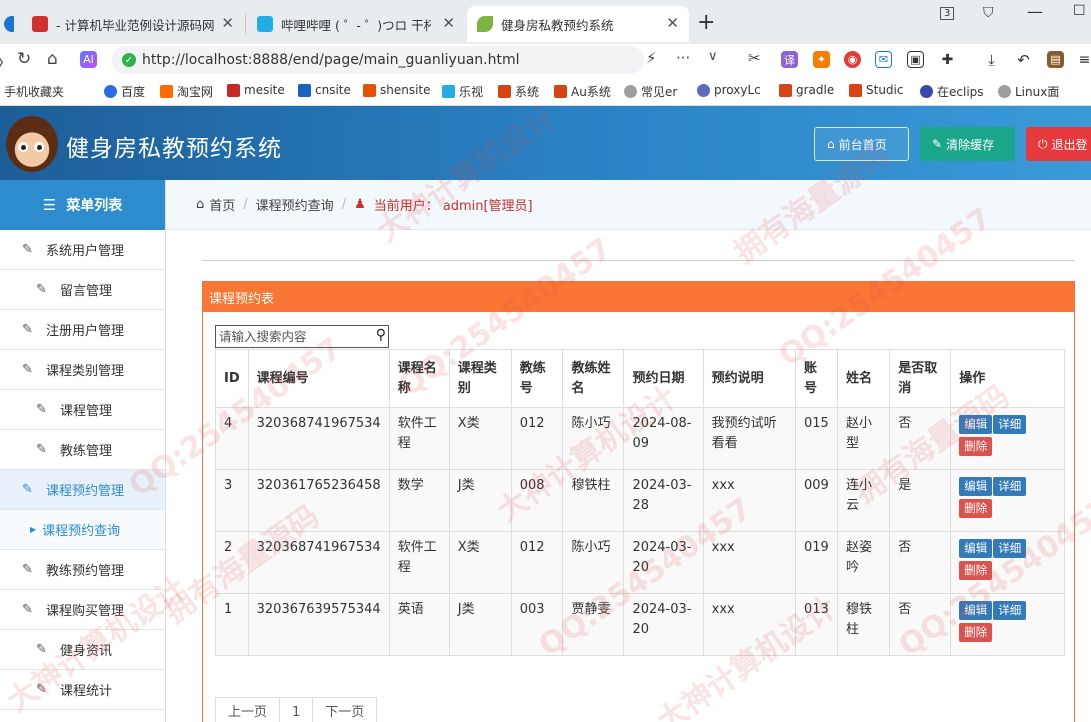  What do you see at coordinates (82, 330) in the screenshot?
I see `sidebar-item-registered-users: ✎ 注册用户管理` at bounding box center [82, 330].